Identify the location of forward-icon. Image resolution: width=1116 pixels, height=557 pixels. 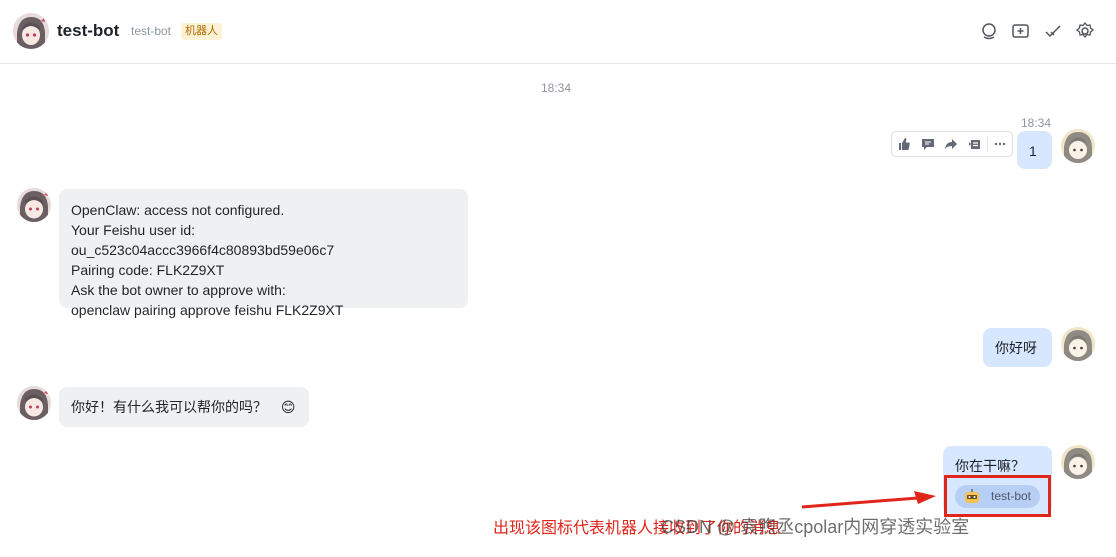
(952, 144).